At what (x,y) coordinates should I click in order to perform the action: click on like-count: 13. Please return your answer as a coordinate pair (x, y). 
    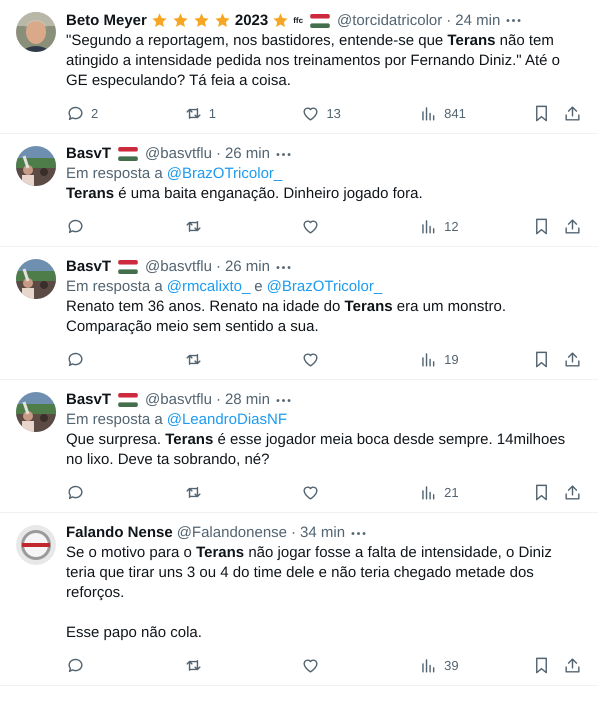
    Looking at the image, I should click on (333, 113).